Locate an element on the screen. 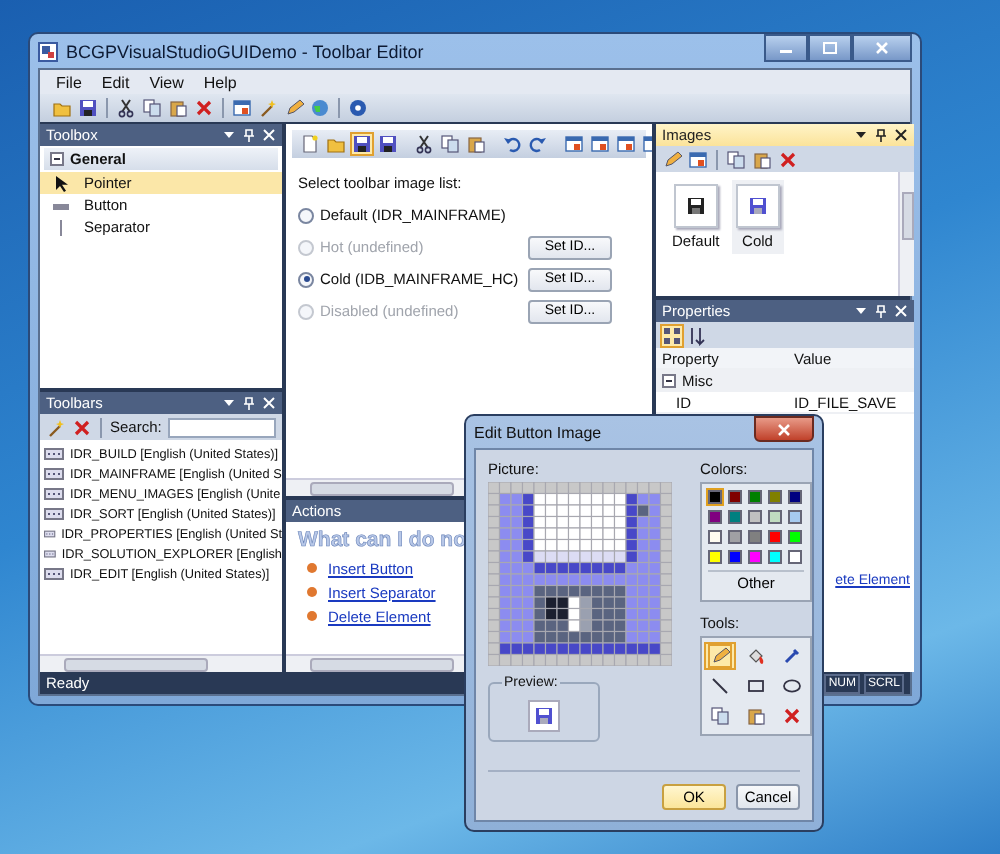  search-field is located at coordinates (221, 427).